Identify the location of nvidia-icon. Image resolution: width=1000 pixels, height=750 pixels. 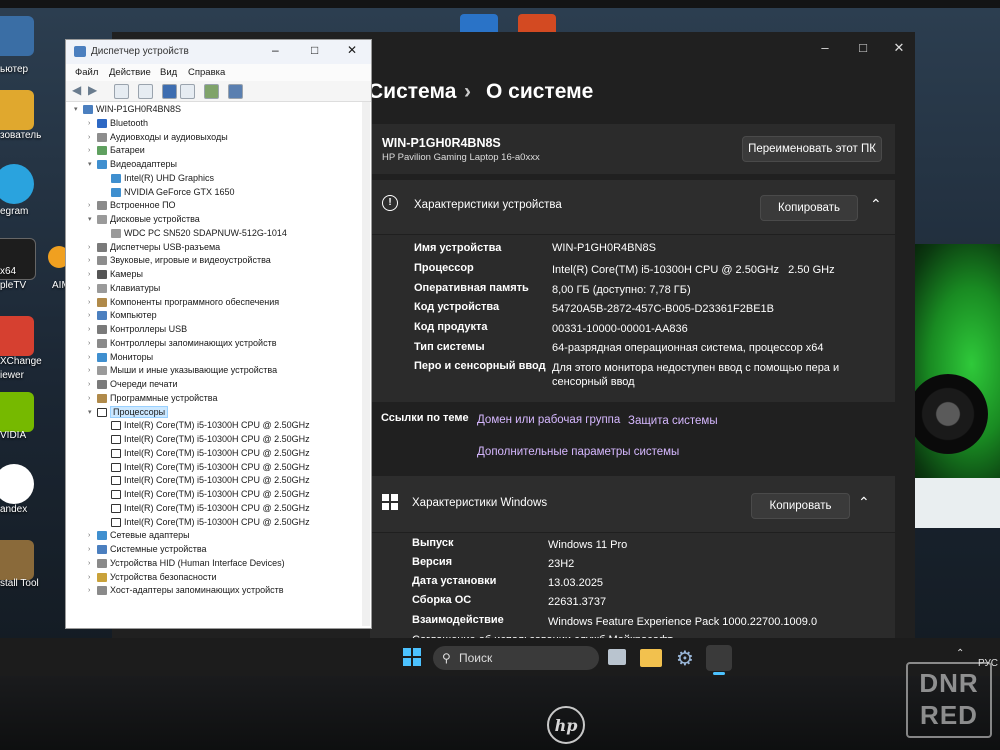
(17, 412).